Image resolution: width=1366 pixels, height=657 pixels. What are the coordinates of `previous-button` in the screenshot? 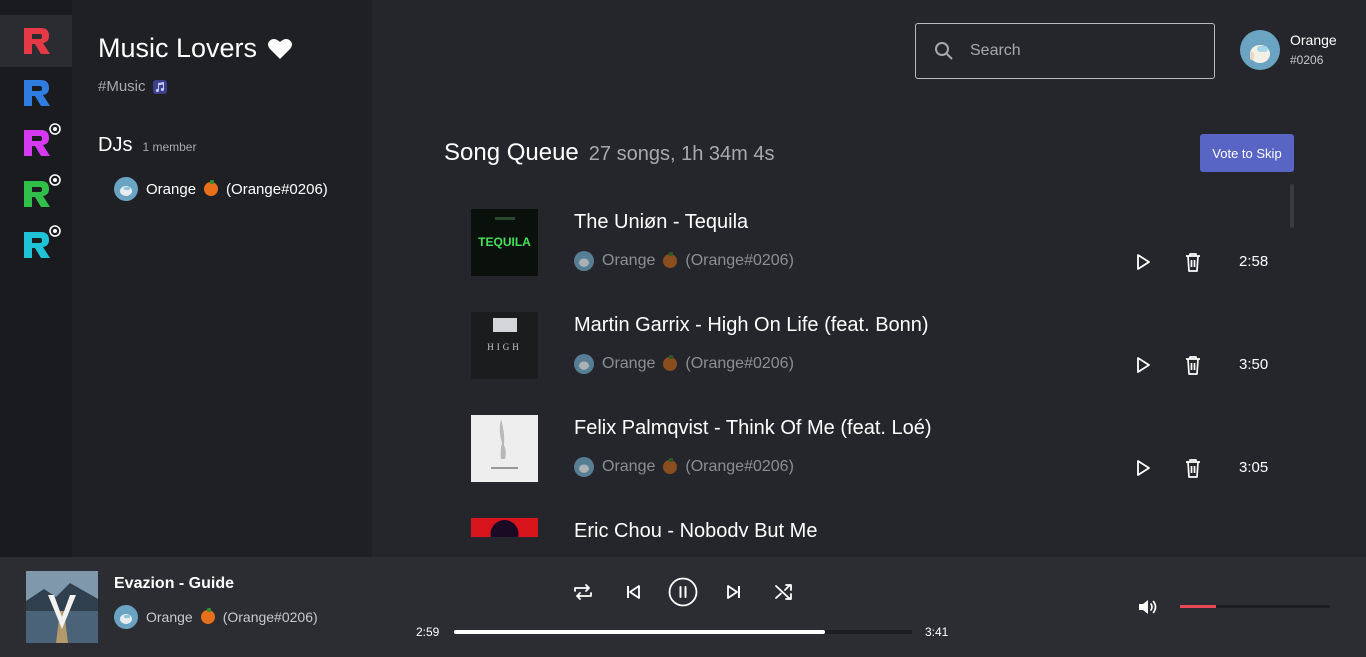 It's located at (633, 592).